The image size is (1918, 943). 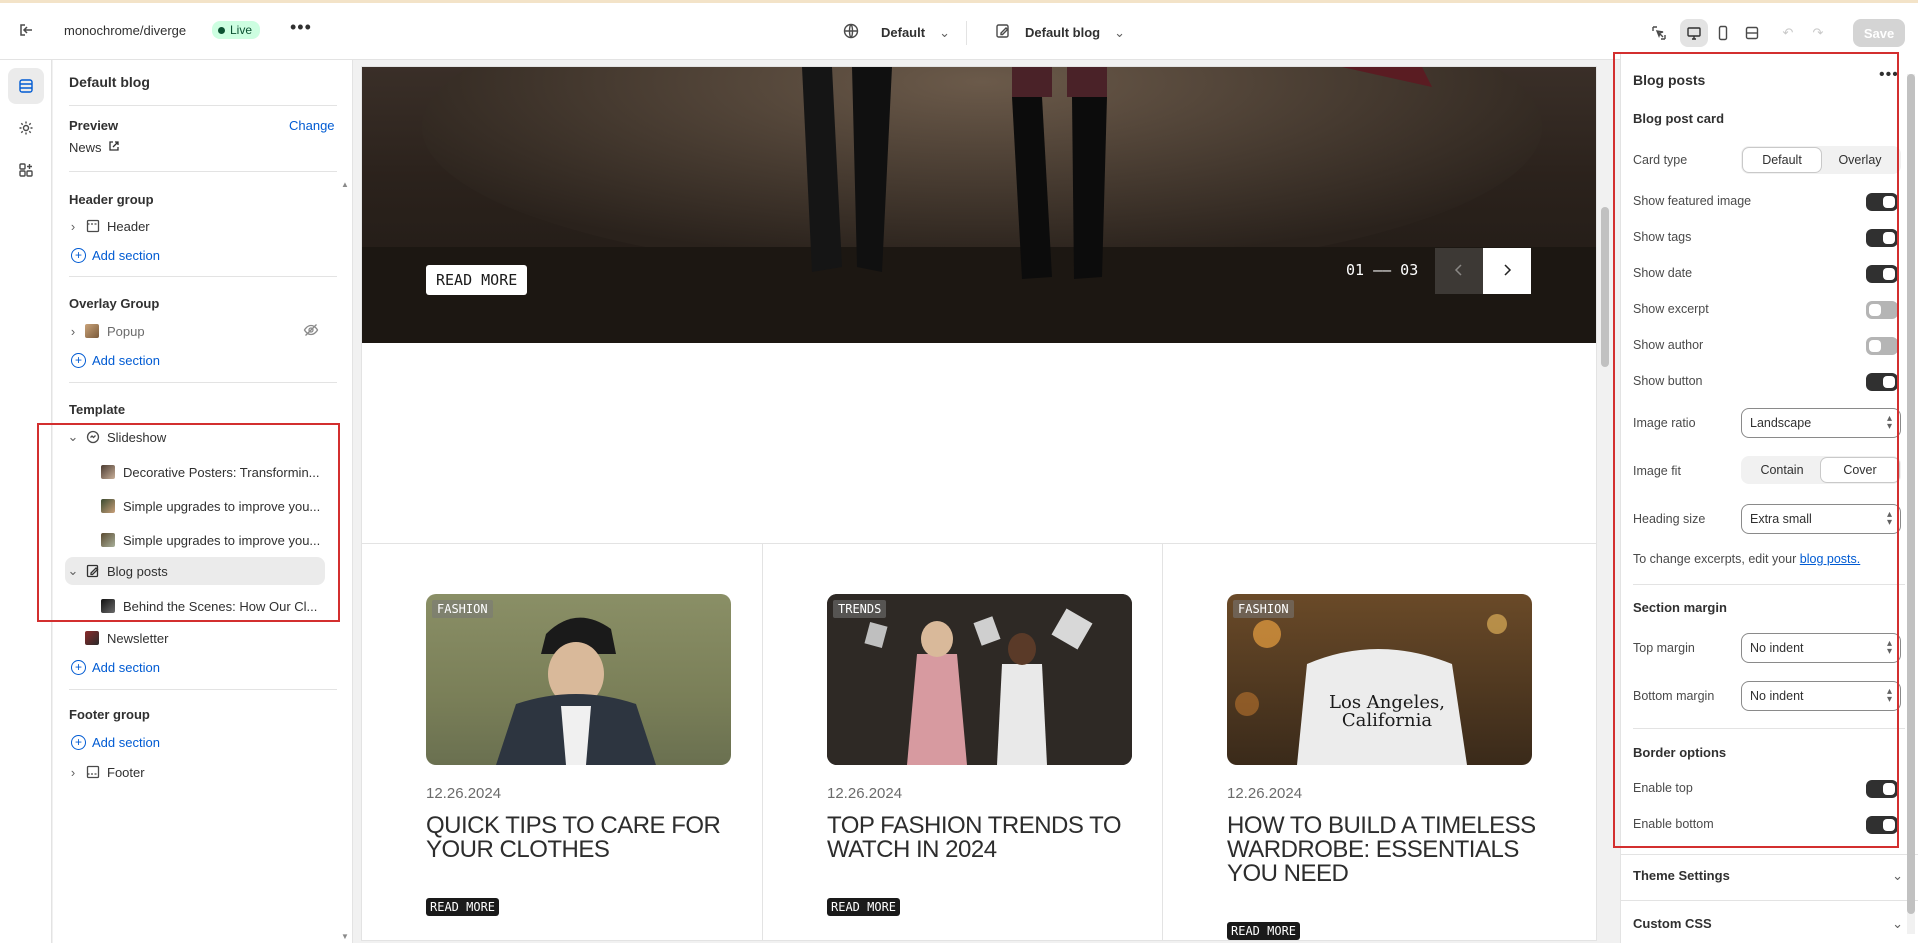 I want to click on blog-card-photo, so click(x=1371, y=689).